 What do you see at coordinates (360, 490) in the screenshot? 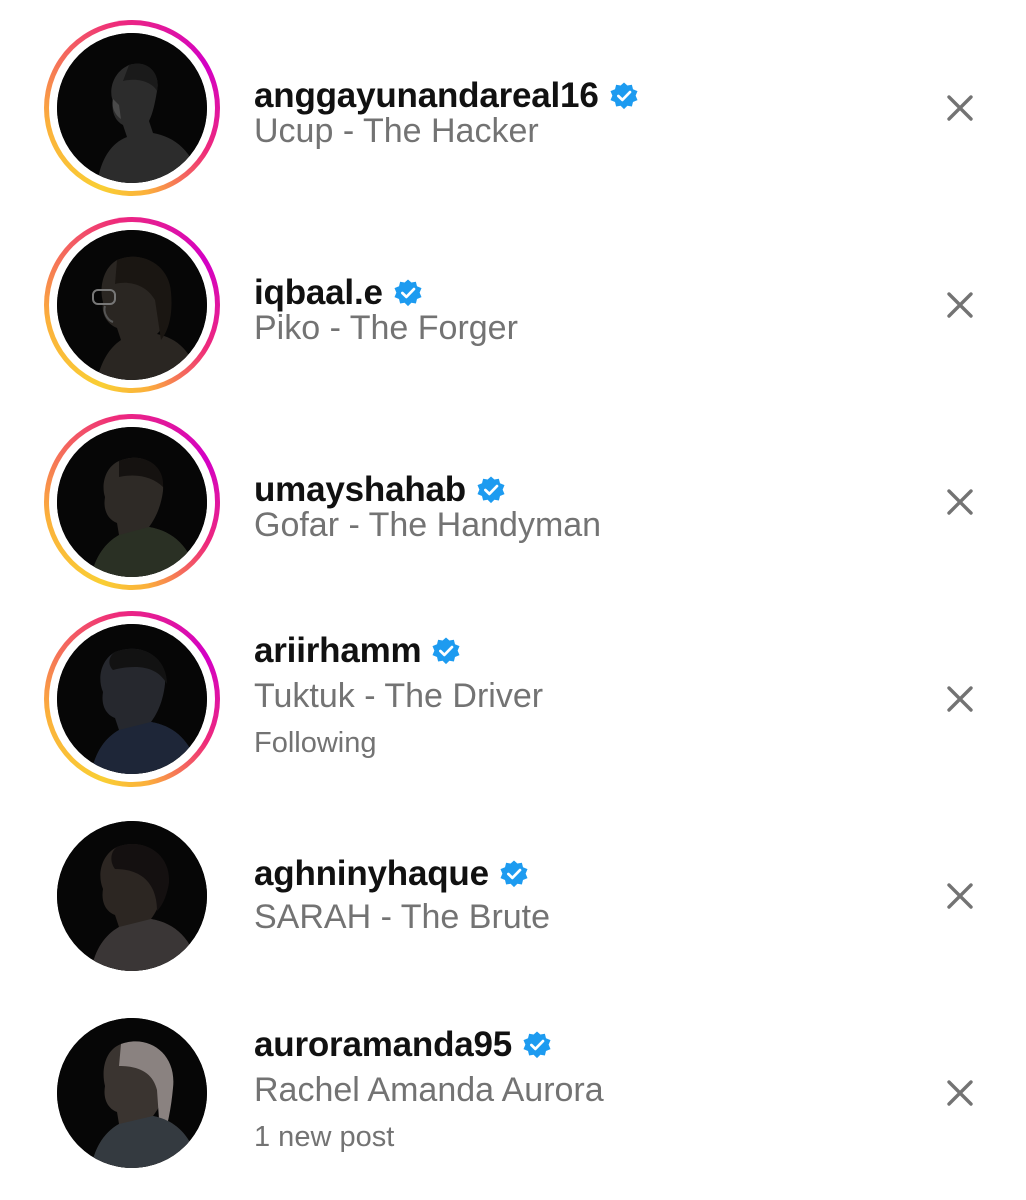
I see `username: umayshahab` at bounding box center [360, 490].